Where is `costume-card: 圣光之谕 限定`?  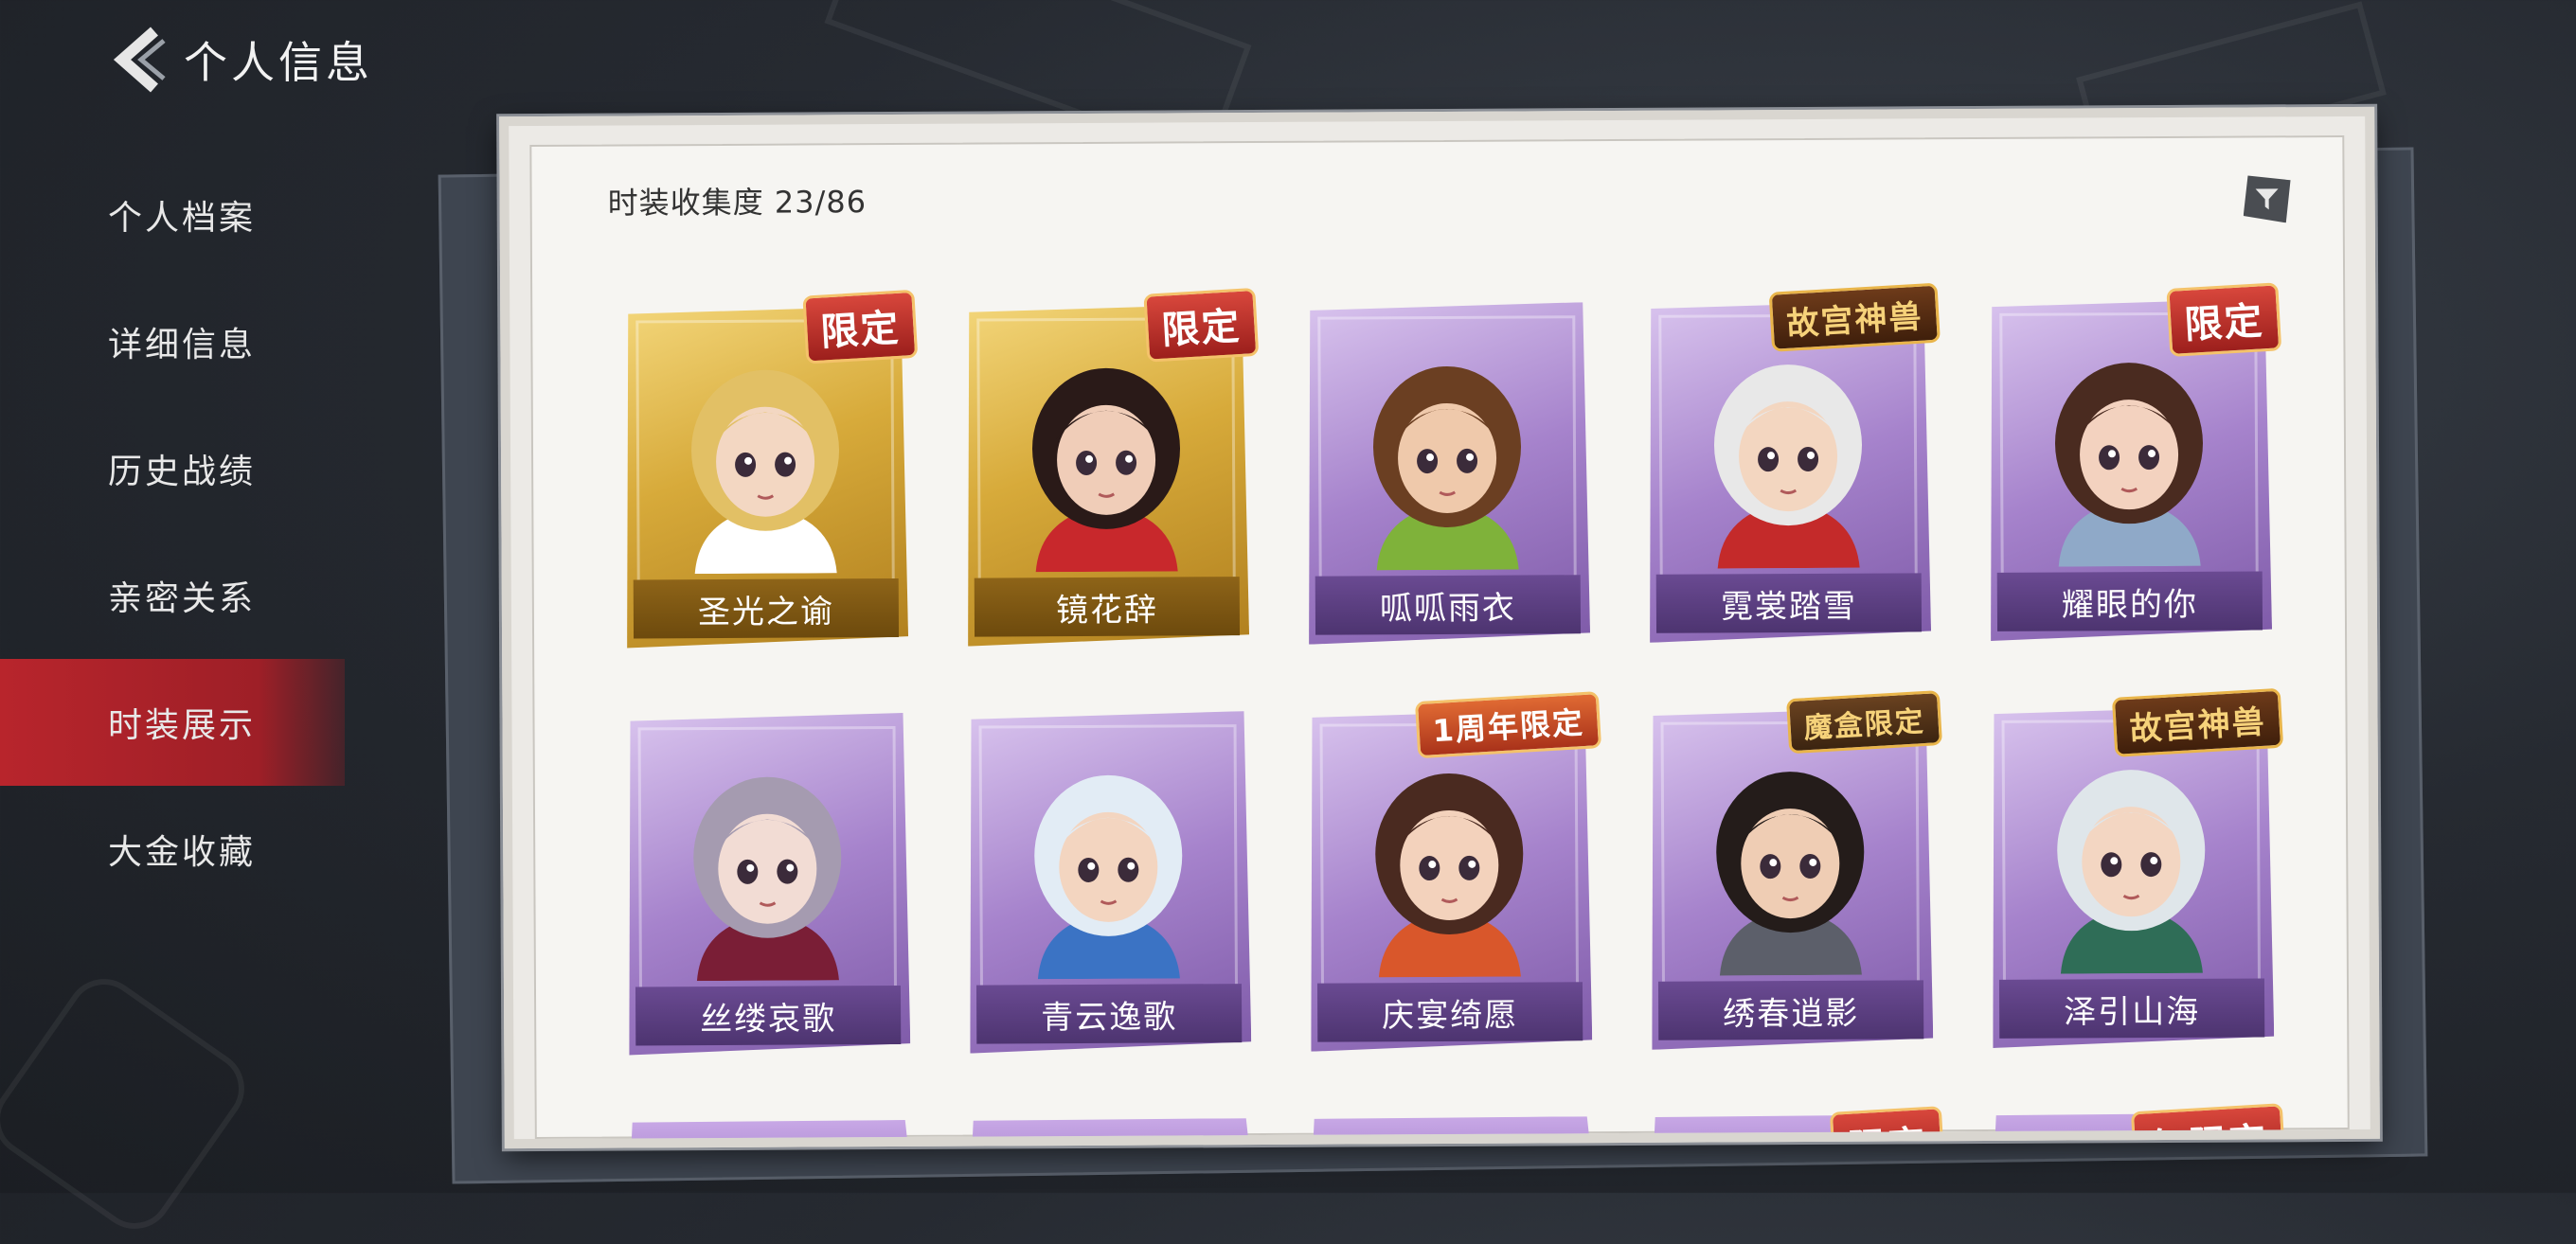 costume-card: 圣光之谕 限定 is located at coordinates (770, 469).